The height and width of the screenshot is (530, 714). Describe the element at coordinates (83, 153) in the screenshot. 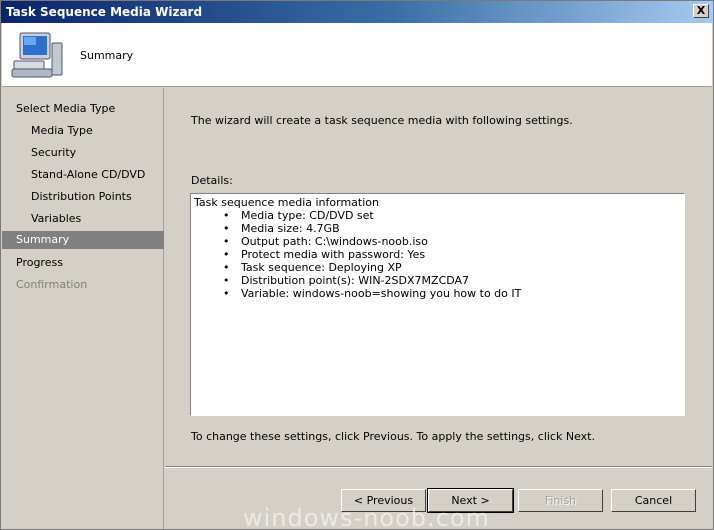

I see `sidebar-item-security: Security` at that location.